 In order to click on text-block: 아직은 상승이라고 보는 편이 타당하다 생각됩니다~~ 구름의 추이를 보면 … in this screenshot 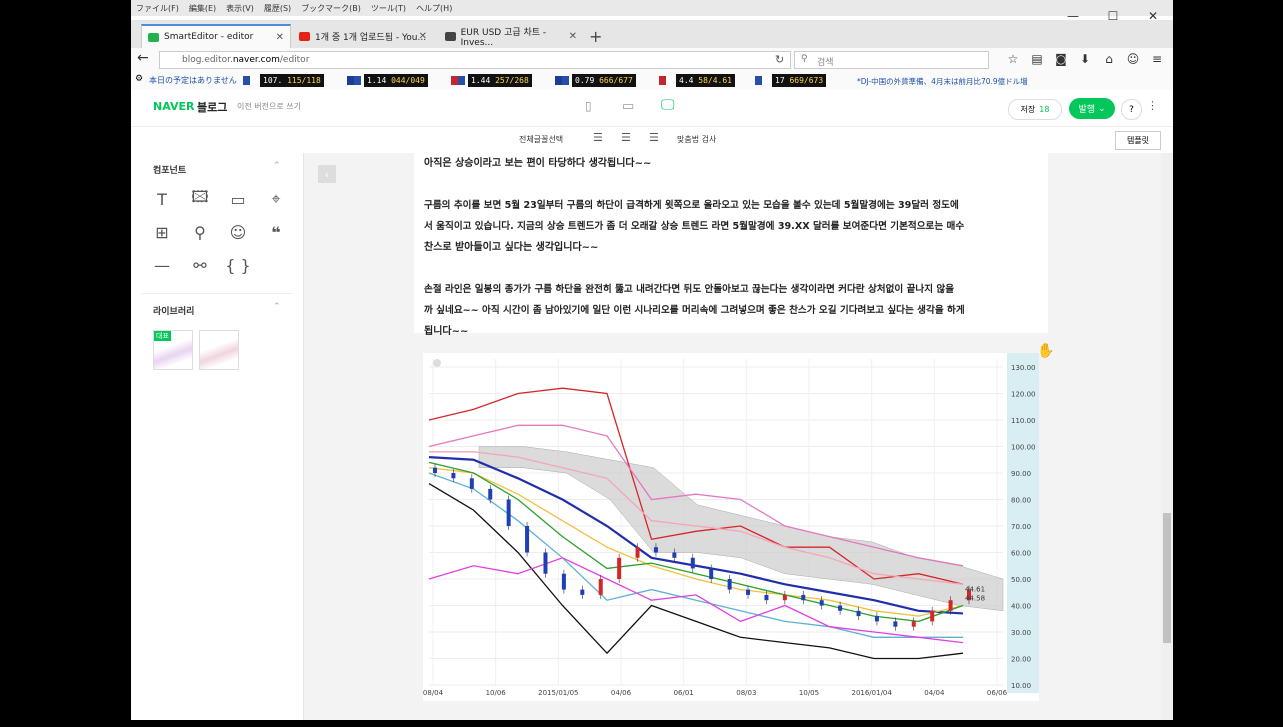, I will do `click(731, 245)`.